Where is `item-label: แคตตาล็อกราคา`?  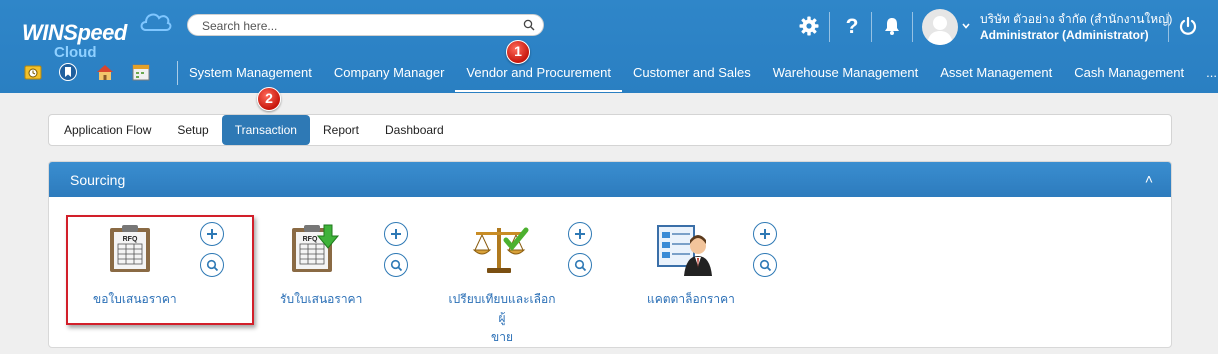
item-label: แคตตาล็อกราคา is located at coordinates (691, 299).